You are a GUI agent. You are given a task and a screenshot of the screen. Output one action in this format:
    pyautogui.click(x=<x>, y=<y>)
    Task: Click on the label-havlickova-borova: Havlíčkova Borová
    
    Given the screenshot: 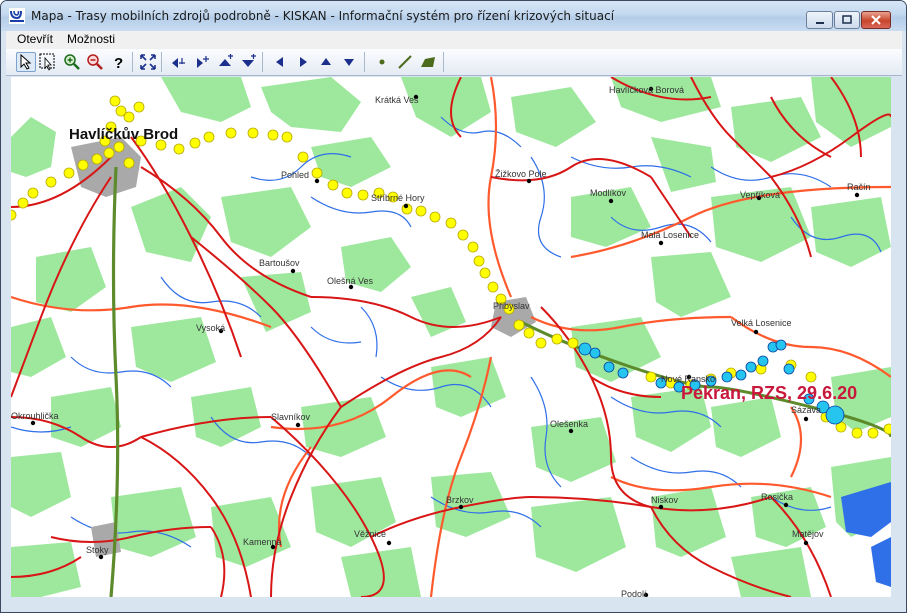 What is the action you would take?
    pyautogui.click(x=646, y=90)
    